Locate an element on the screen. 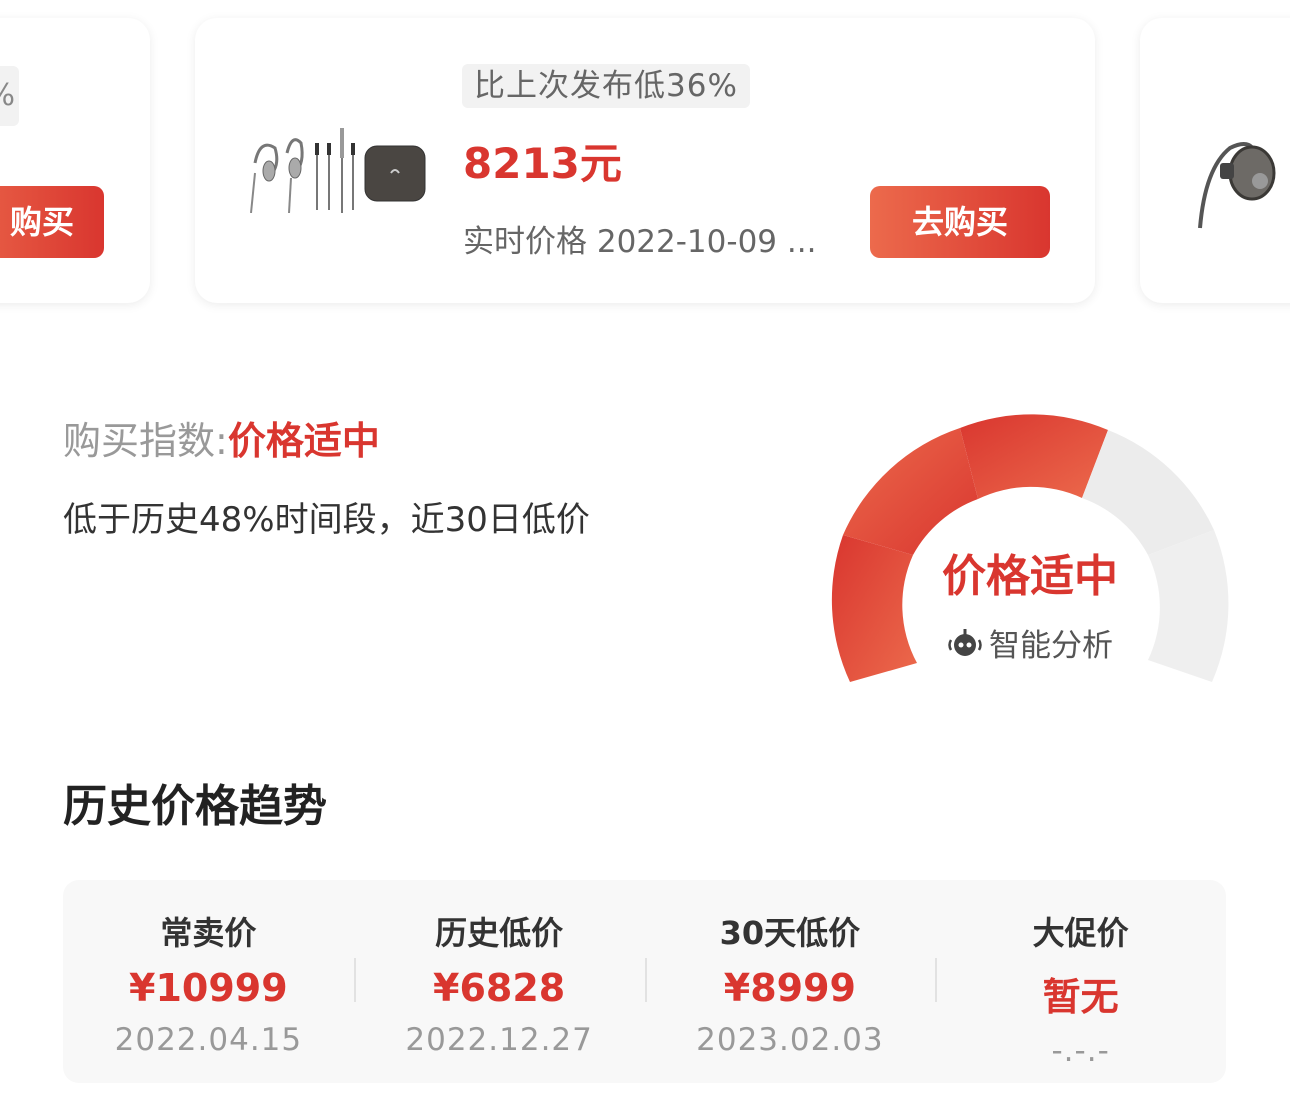 The width and height of the screenshot is (1290, 1116). buy-button: 去购买 is located at coordinates (960, 222).